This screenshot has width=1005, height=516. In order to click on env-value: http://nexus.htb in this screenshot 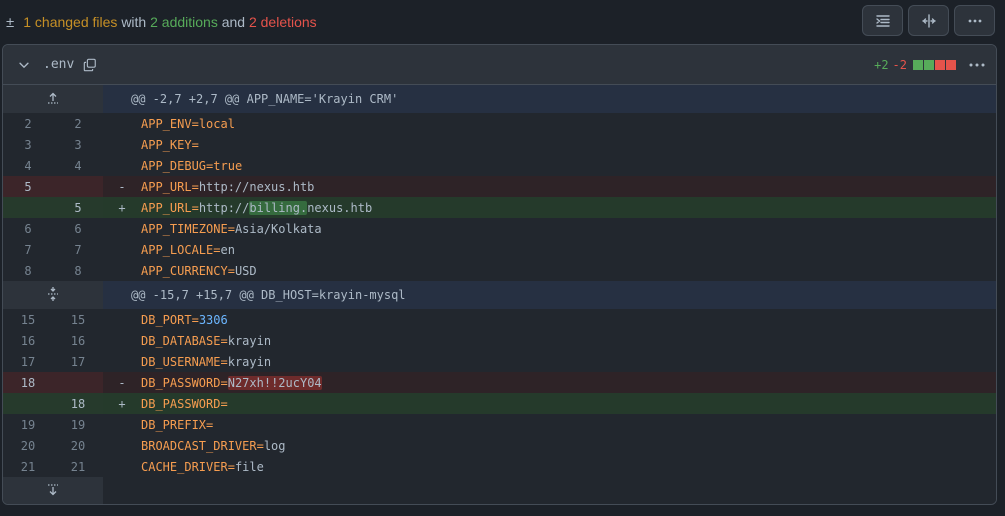, I will do `click(256, 186)`.